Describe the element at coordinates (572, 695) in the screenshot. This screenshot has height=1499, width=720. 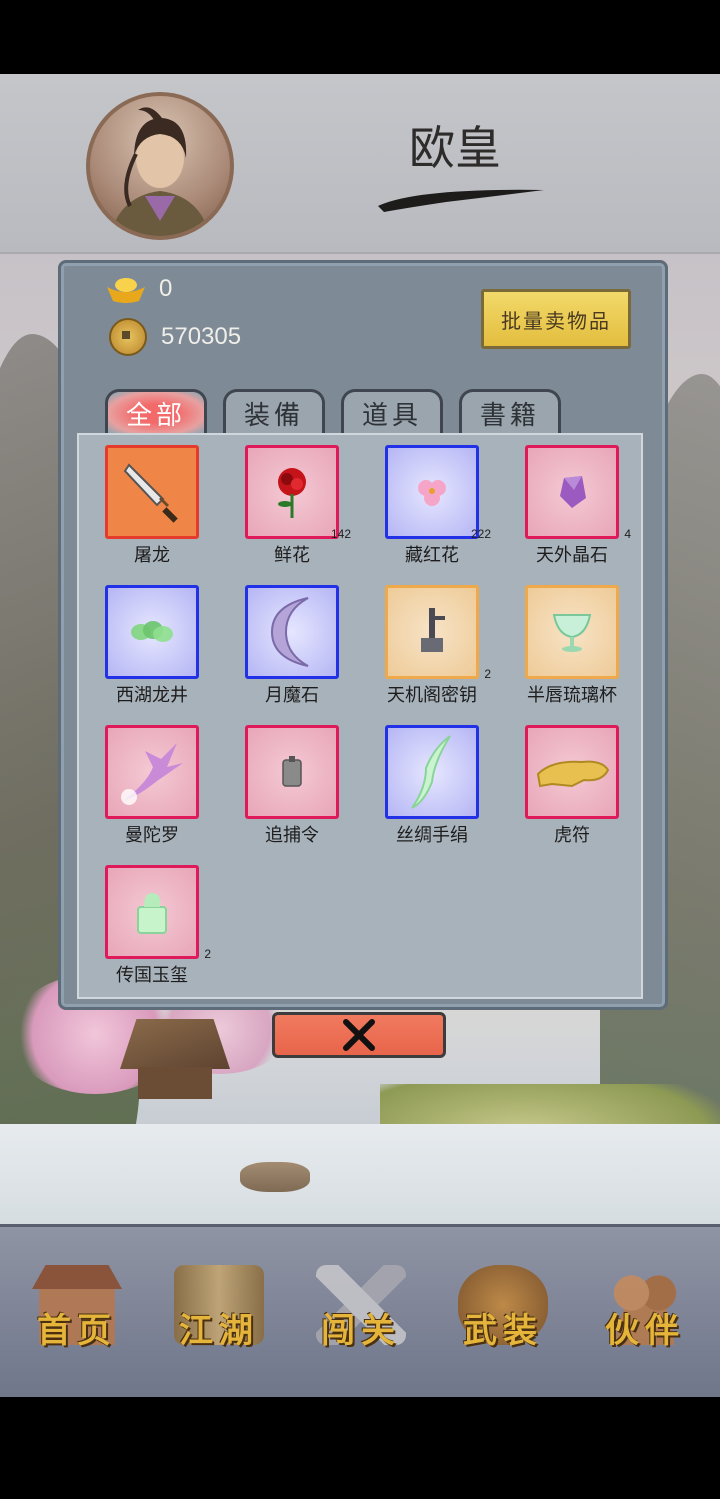
I see `item-name: 半唇琉璃杯` at that location.